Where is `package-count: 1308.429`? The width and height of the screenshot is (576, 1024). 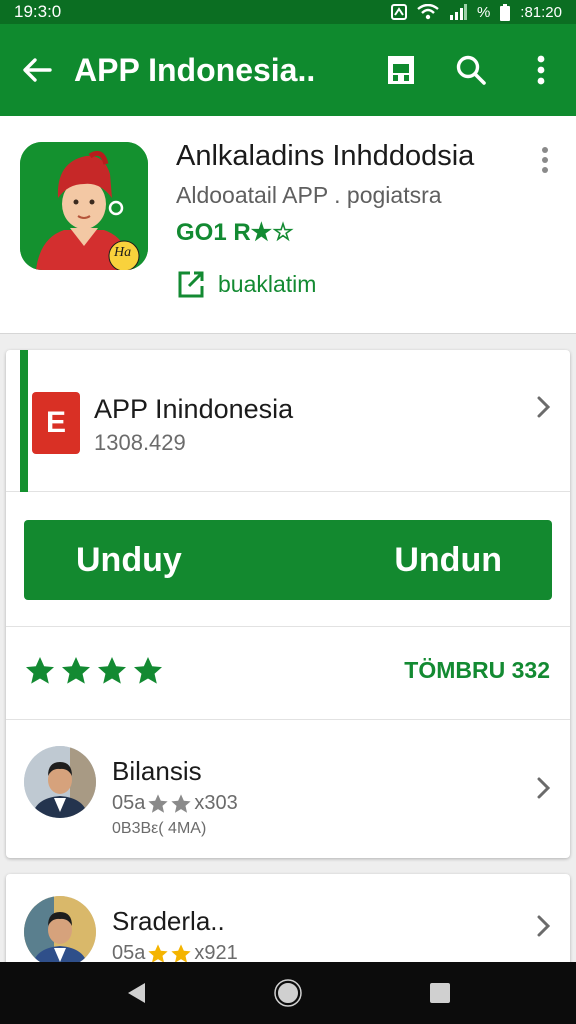 package-count: 1308.429 is located at coordinates (140, 442).